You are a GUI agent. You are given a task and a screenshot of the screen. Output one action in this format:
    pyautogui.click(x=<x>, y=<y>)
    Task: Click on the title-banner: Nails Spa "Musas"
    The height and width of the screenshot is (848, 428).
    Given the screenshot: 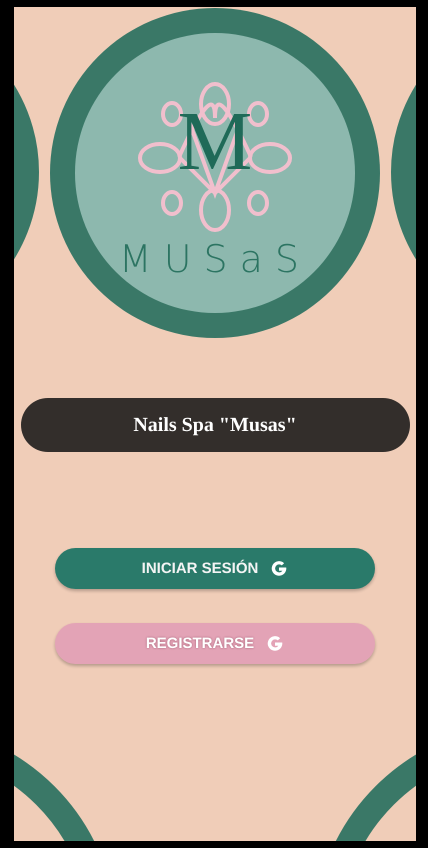 What is the action you would take?
    pyautogui.click(x=215, y=425)
    